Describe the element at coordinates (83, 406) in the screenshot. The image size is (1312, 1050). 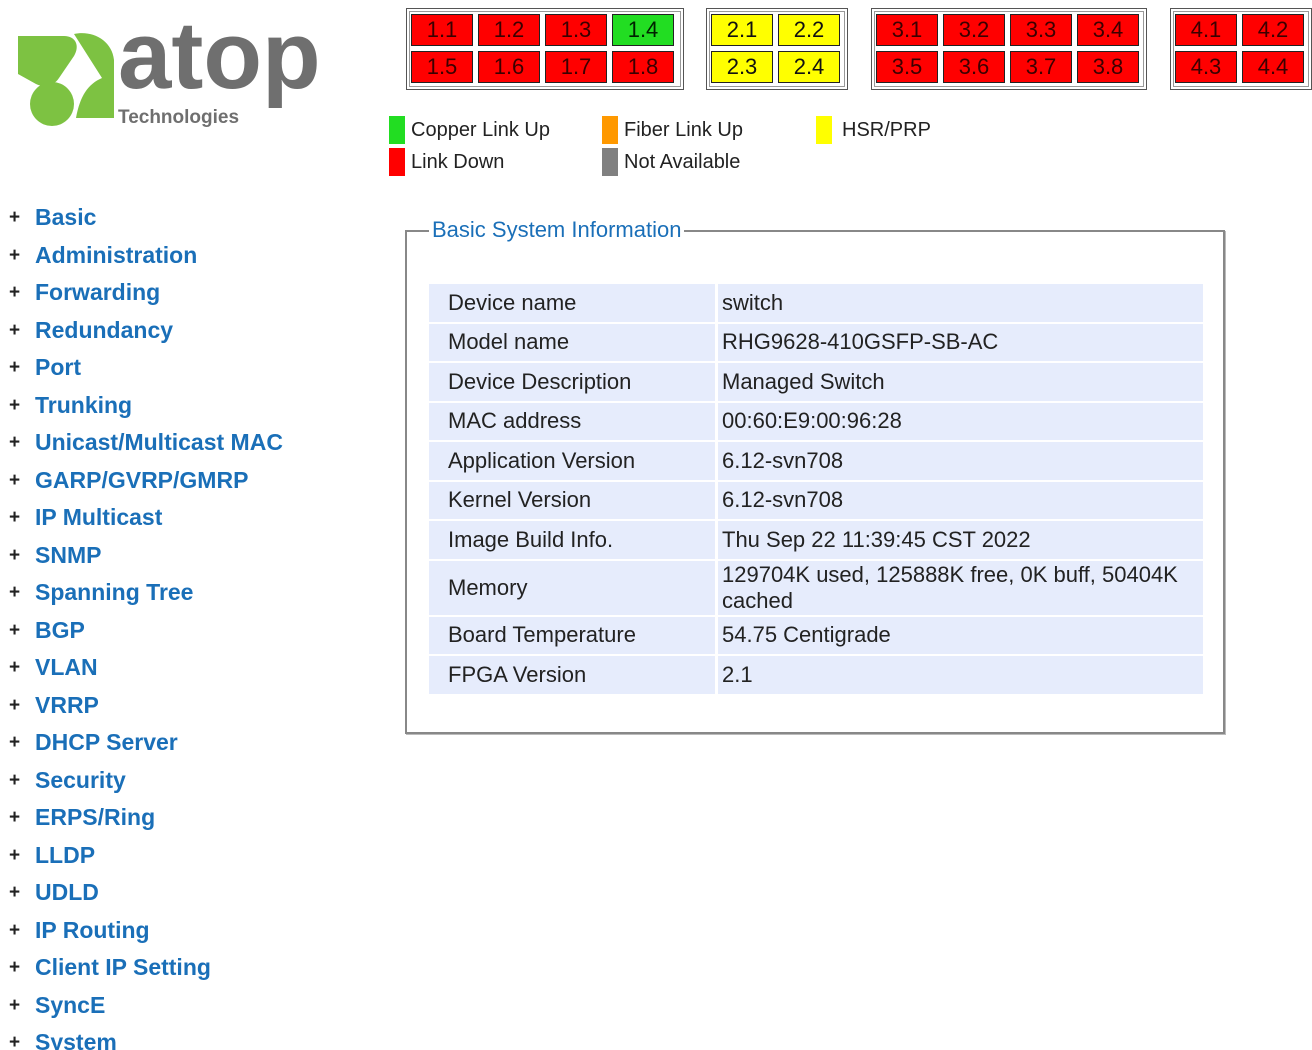
I see `sidebar-item-label: Trunking` at that location.